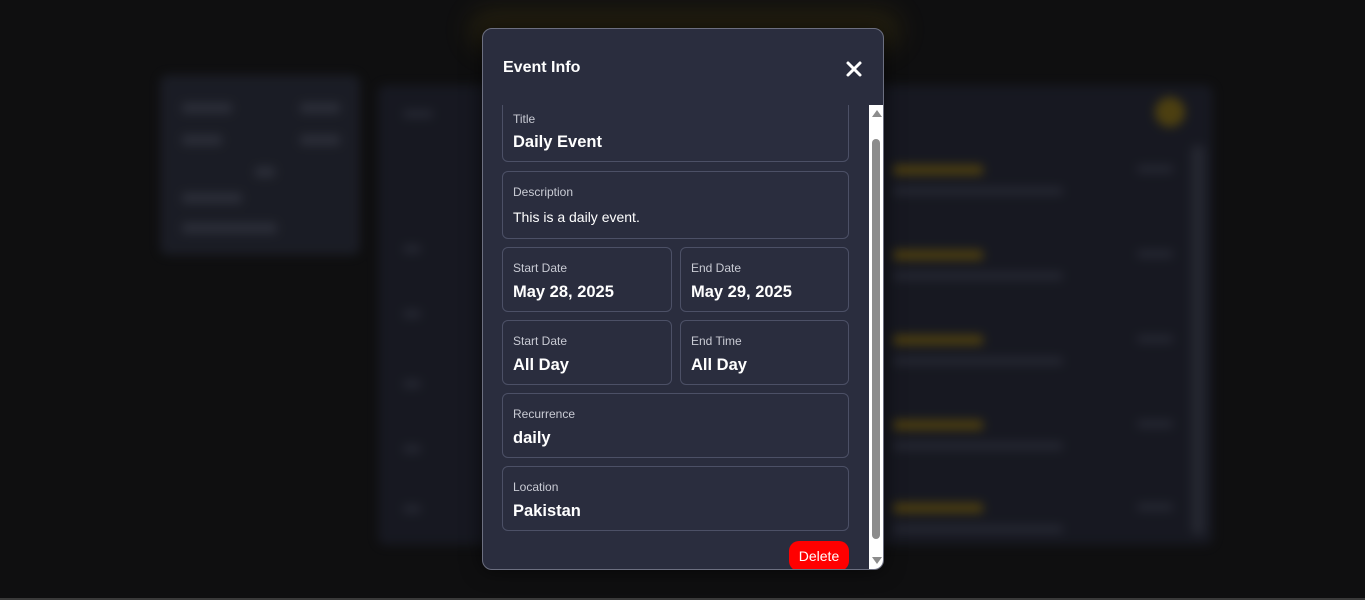 This screenshot has width=1365, height=600. I want to click on description-label: Description, so click(543, 192).